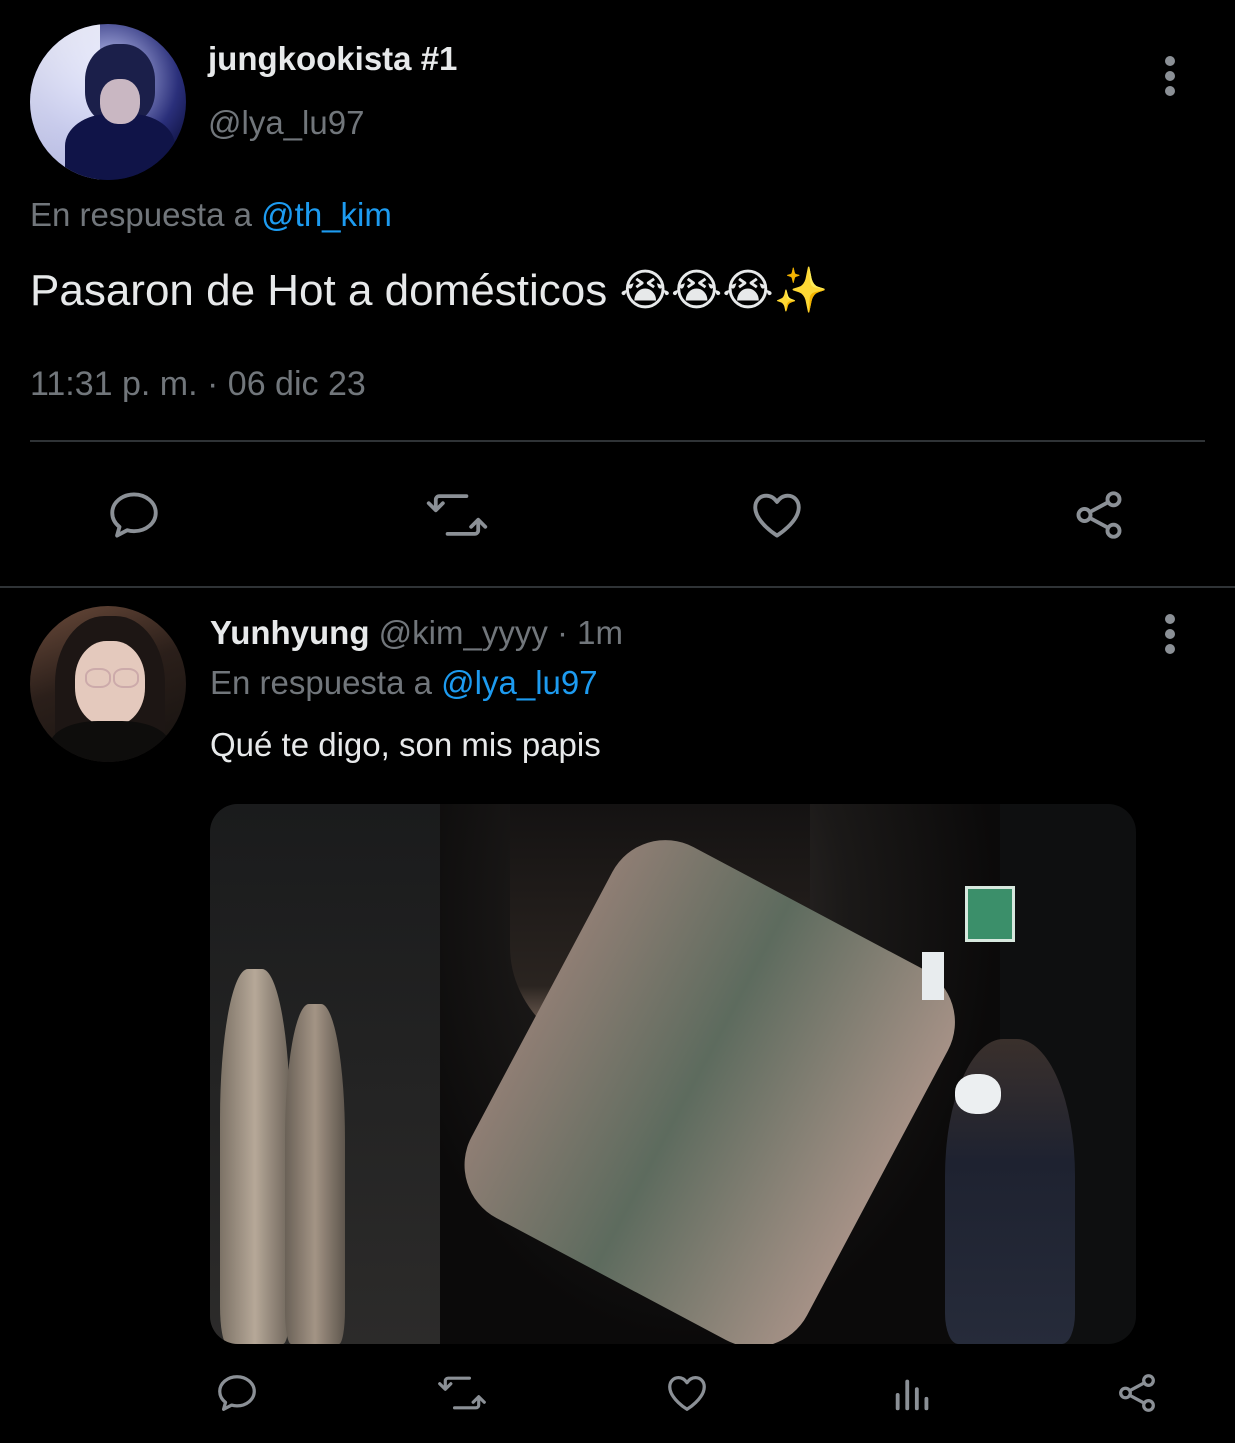  I want to click on display-name: Yunhyung, so click(290, 632).